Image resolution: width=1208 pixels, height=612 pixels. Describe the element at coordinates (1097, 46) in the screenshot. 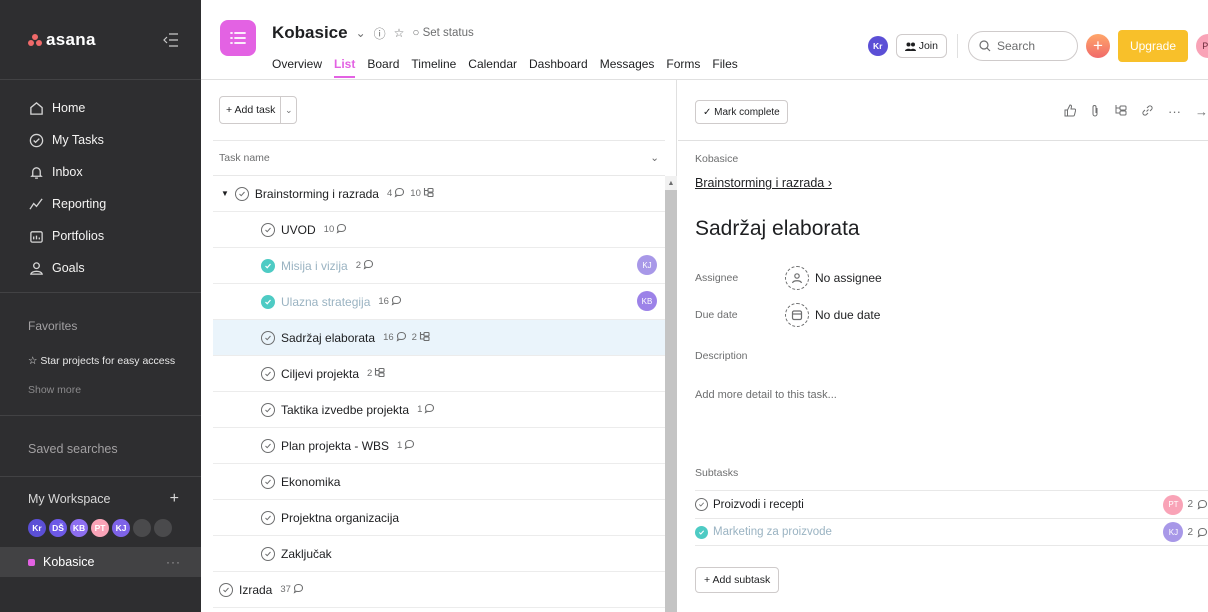

I see `create-button: +` at that location.